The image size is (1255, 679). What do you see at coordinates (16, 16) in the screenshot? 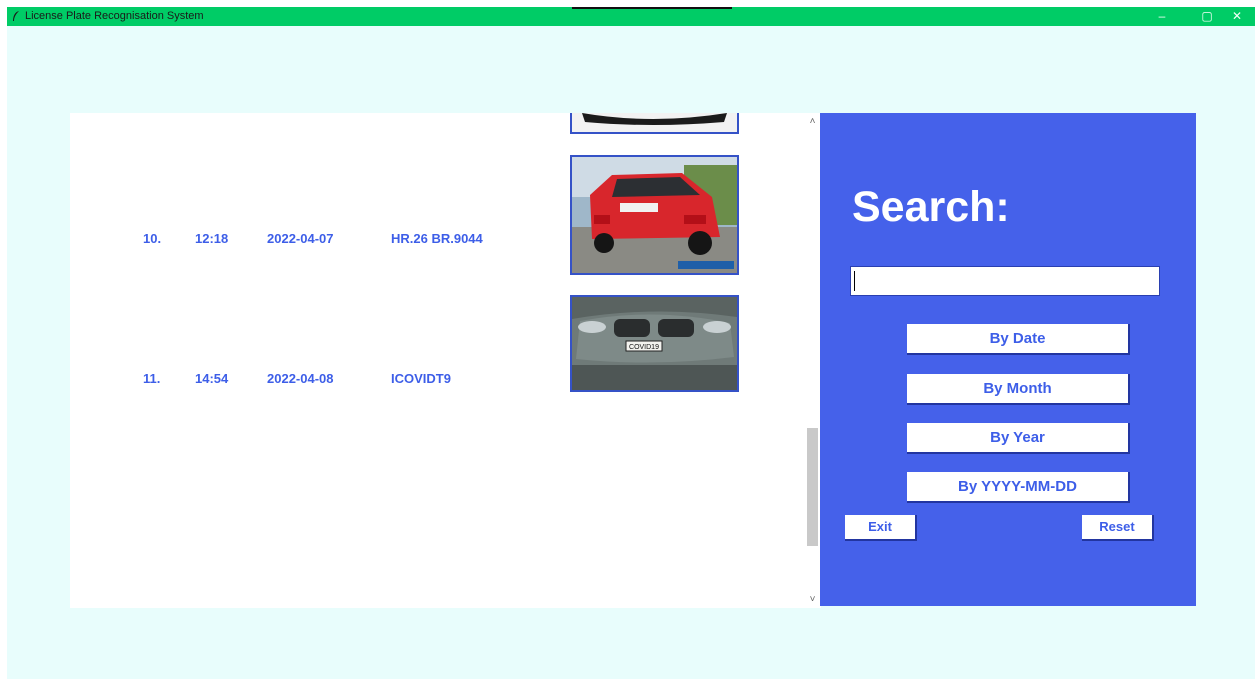
I see `feather-icon` at bounding box center [16, 16].